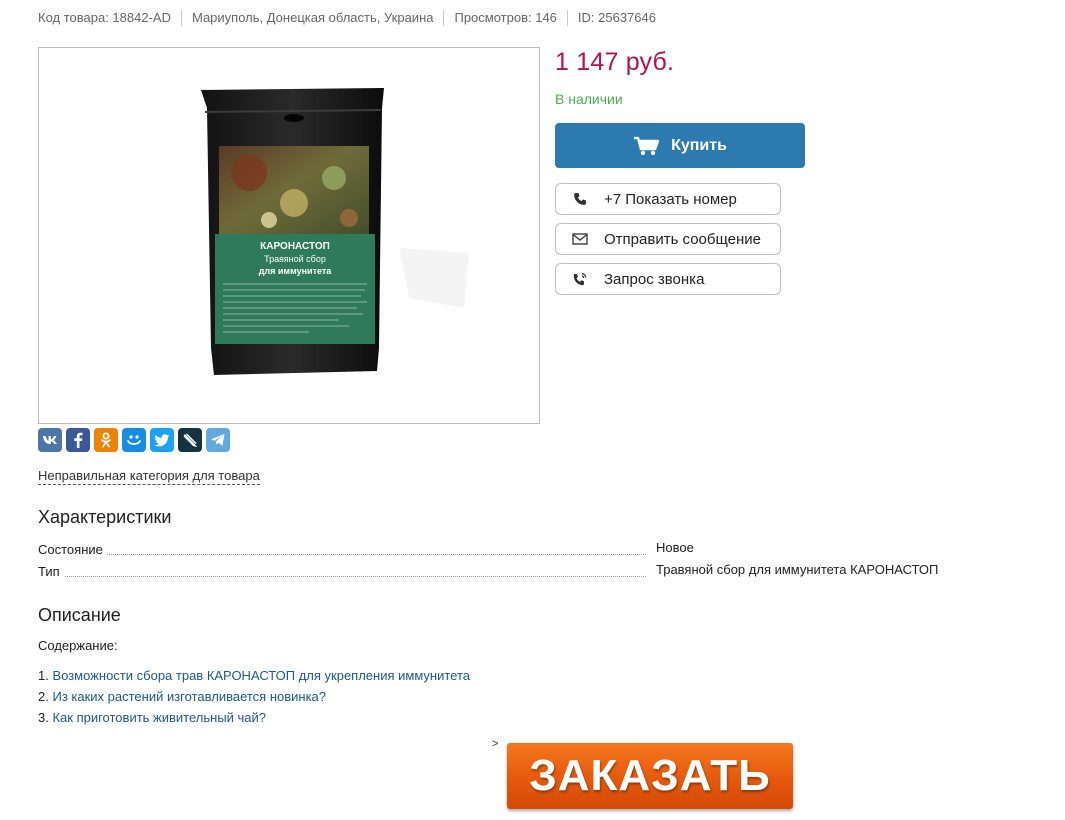 Image resolution: width=1065 pixels, height=820 pixels. I want to click on svg-text: для иммунитета, so click(296, 271).